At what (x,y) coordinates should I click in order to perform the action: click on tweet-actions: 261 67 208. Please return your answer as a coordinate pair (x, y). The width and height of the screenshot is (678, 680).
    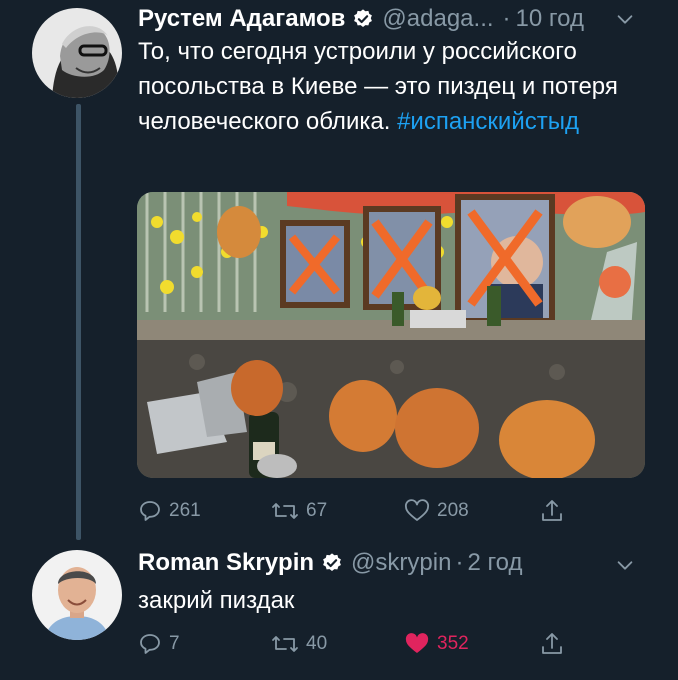
    Looking at the image, I should click on (373, 511).